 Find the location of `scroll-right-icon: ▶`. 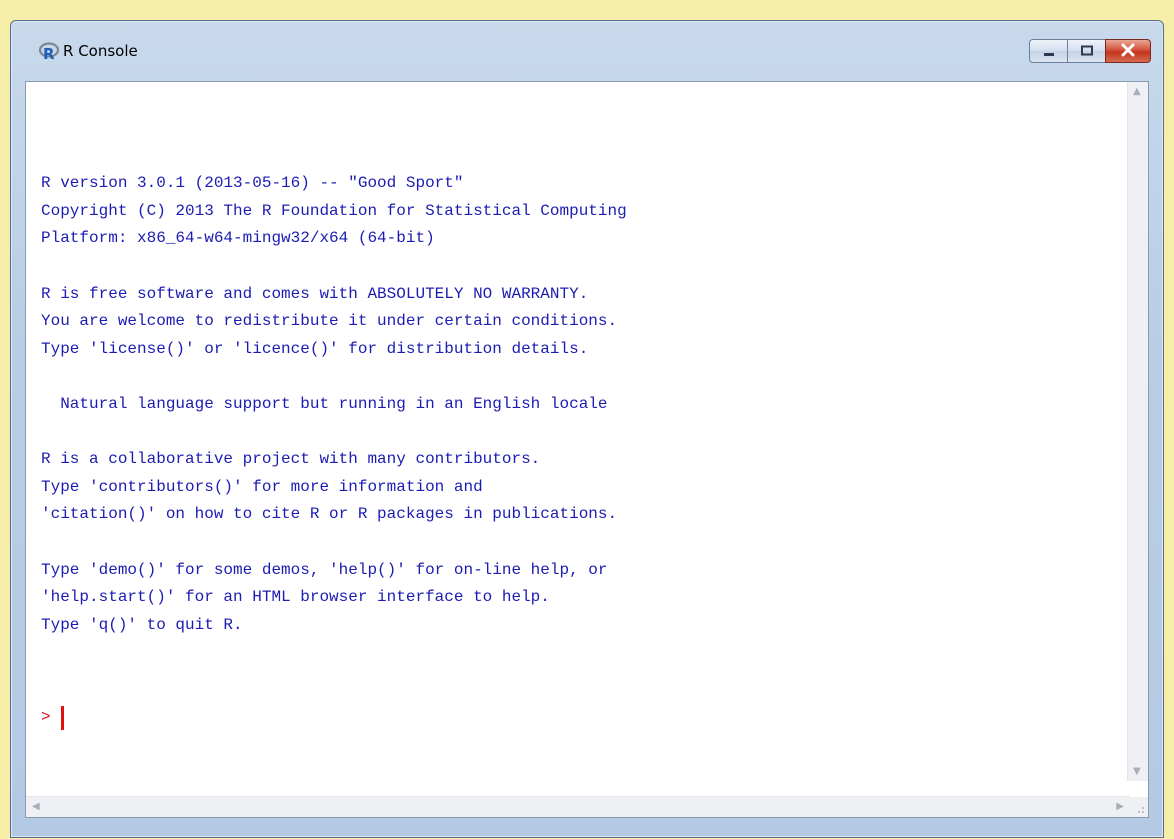

scroll-right-icon: ▶ is located at coordinates (1120, 806).